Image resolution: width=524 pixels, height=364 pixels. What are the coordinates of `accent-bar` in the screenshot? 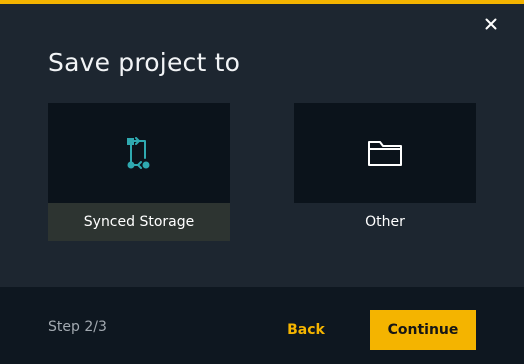 It's located at (262, 2).